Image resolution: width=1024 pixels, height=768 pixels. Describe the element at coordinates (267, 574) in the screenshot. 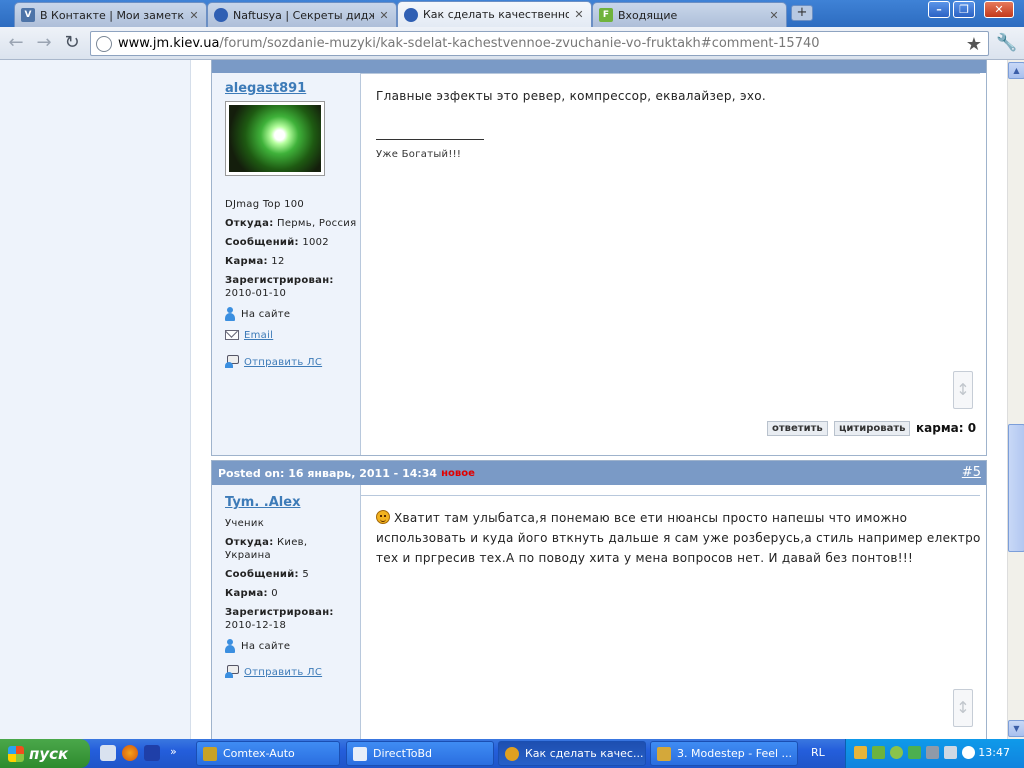

I see `author-message-count: Сообщений: 5` at that location.